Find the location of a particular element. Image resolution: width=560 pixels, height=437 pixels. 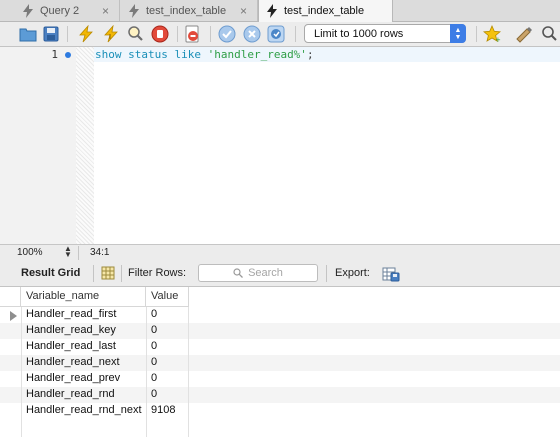

filter-rows-label: Filter Rows: is located at coordinates (157, 273).